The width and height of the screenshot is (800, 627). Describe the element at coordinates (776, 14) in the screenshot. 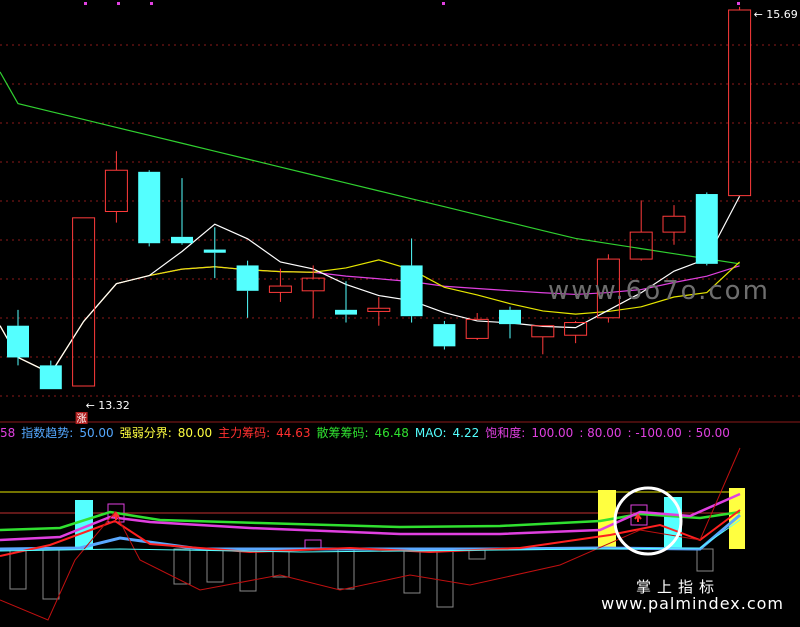

I see `high-price-label: ← 15.69` at that location.